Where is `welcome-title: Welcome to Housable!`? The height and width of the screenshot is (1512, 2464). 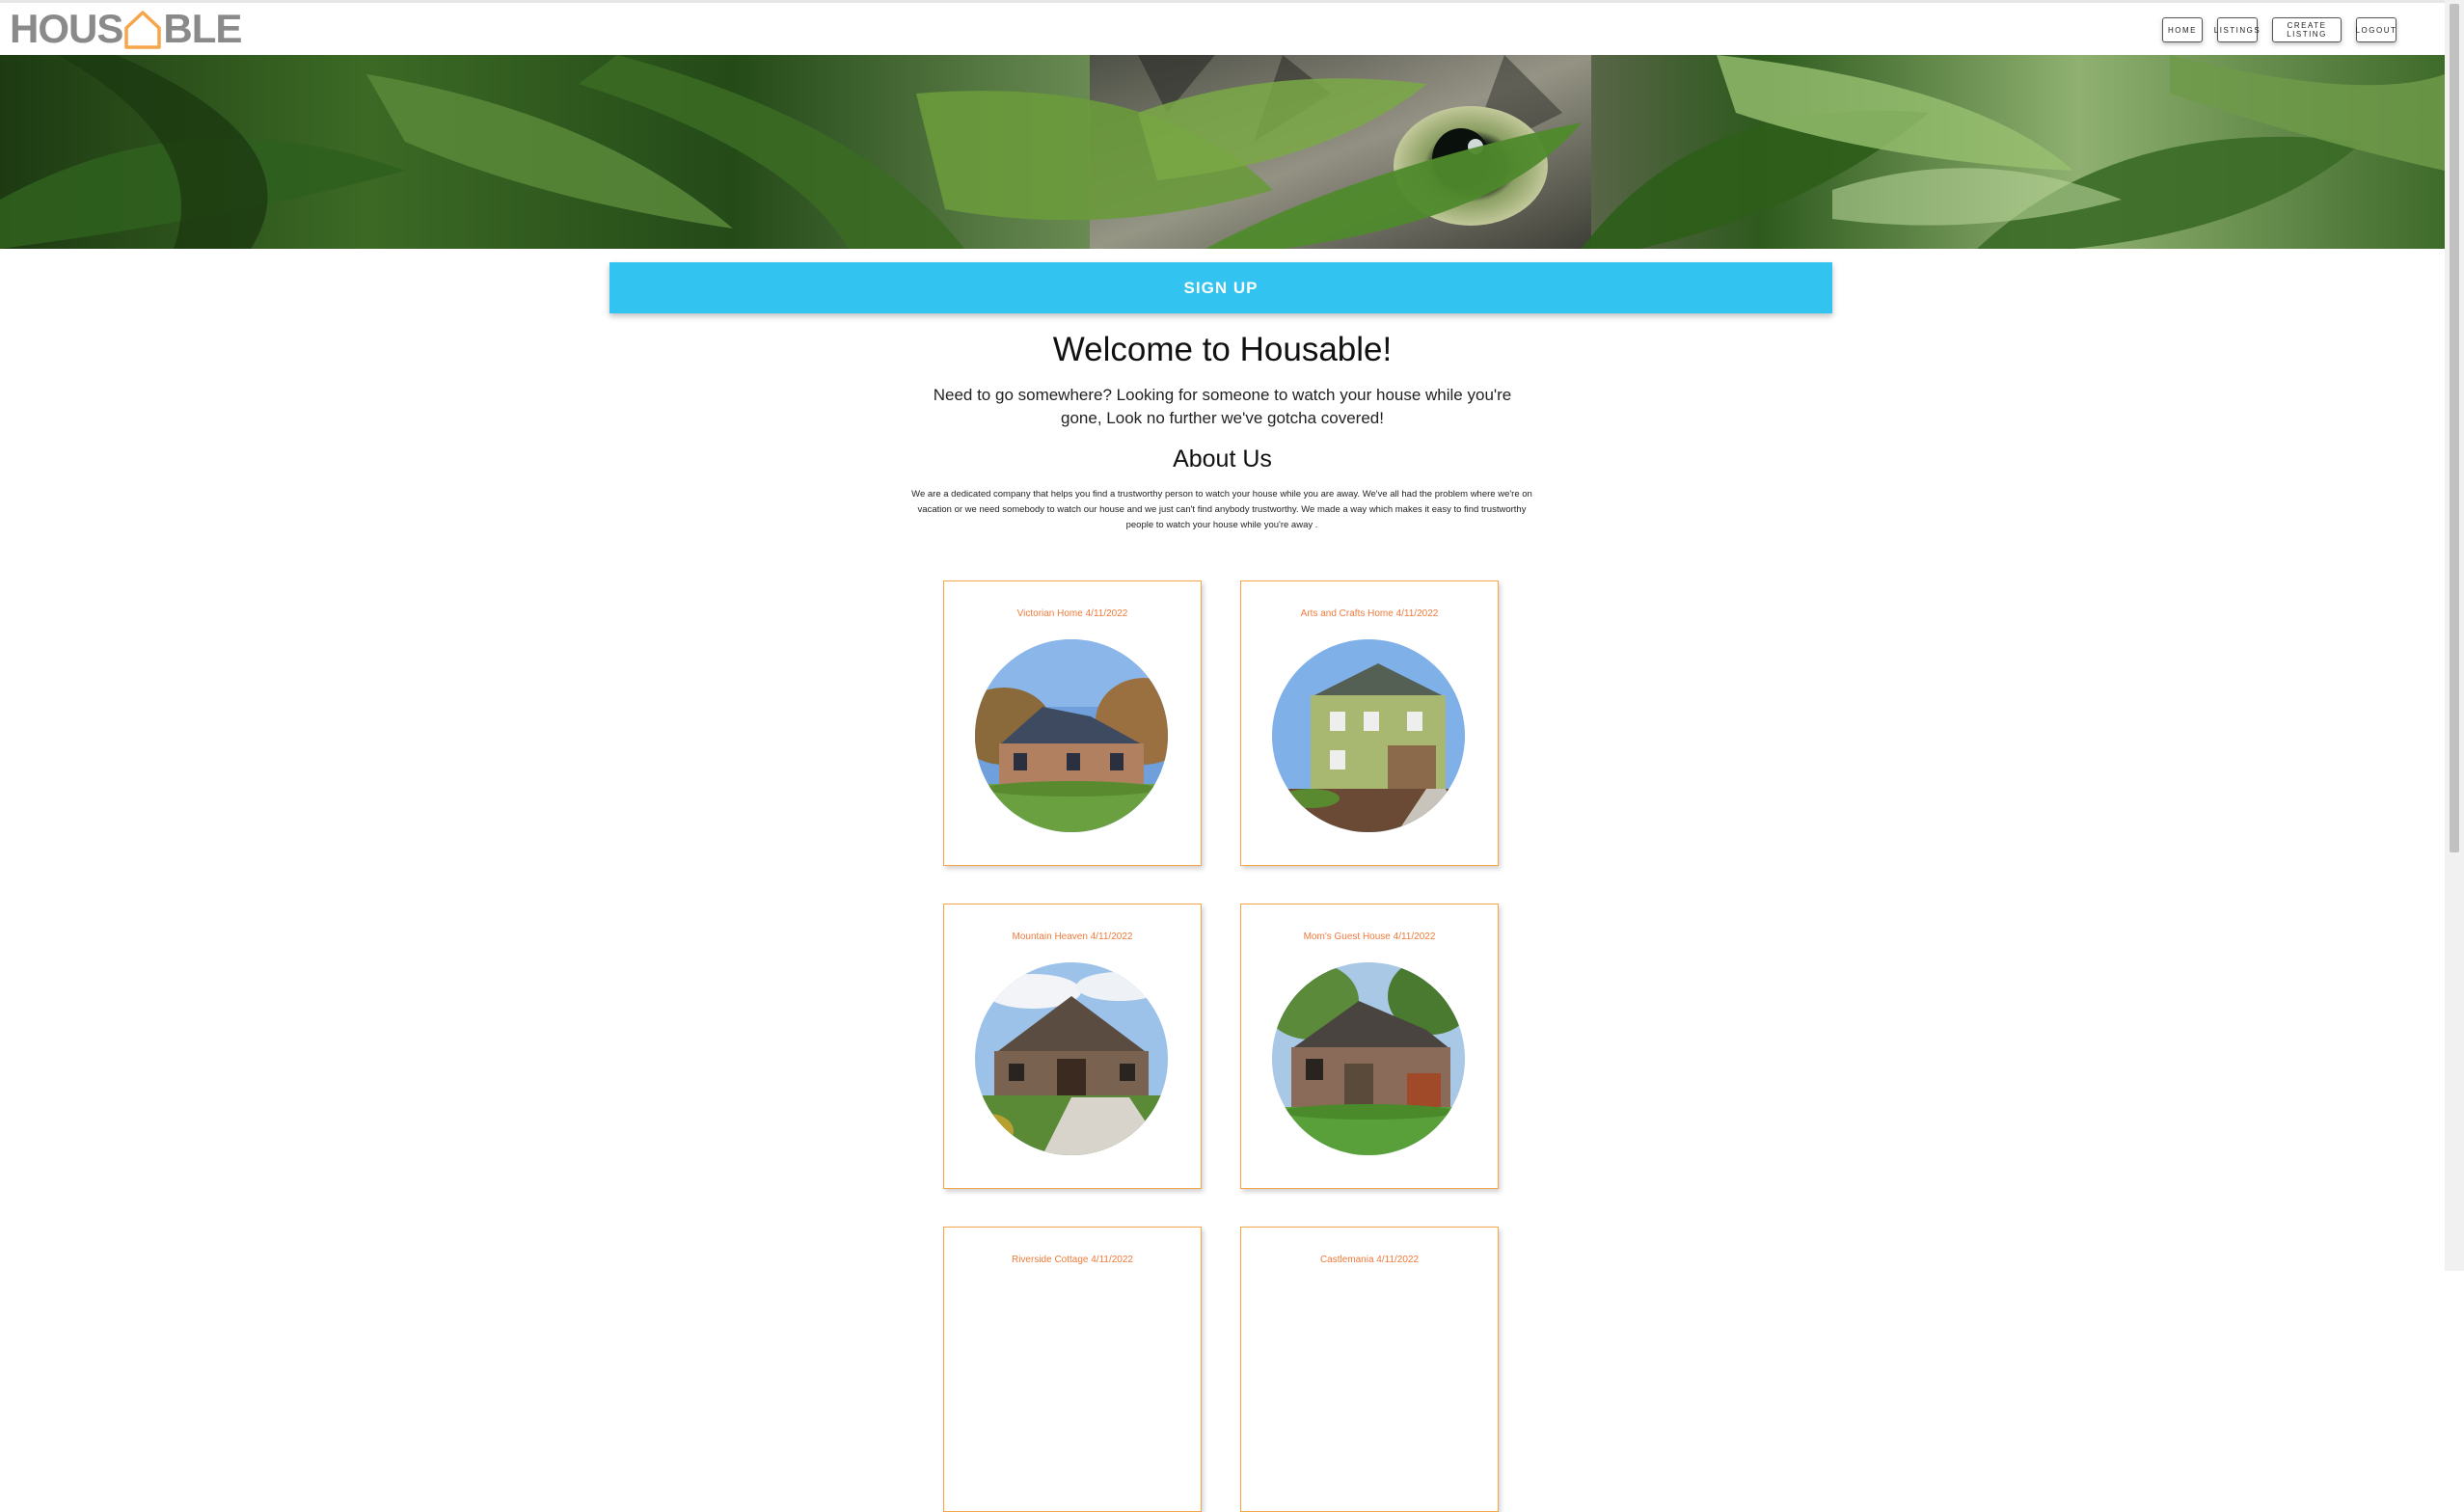 welcome-title: Welcome to Housable! is located at coordinates (1222, 349).